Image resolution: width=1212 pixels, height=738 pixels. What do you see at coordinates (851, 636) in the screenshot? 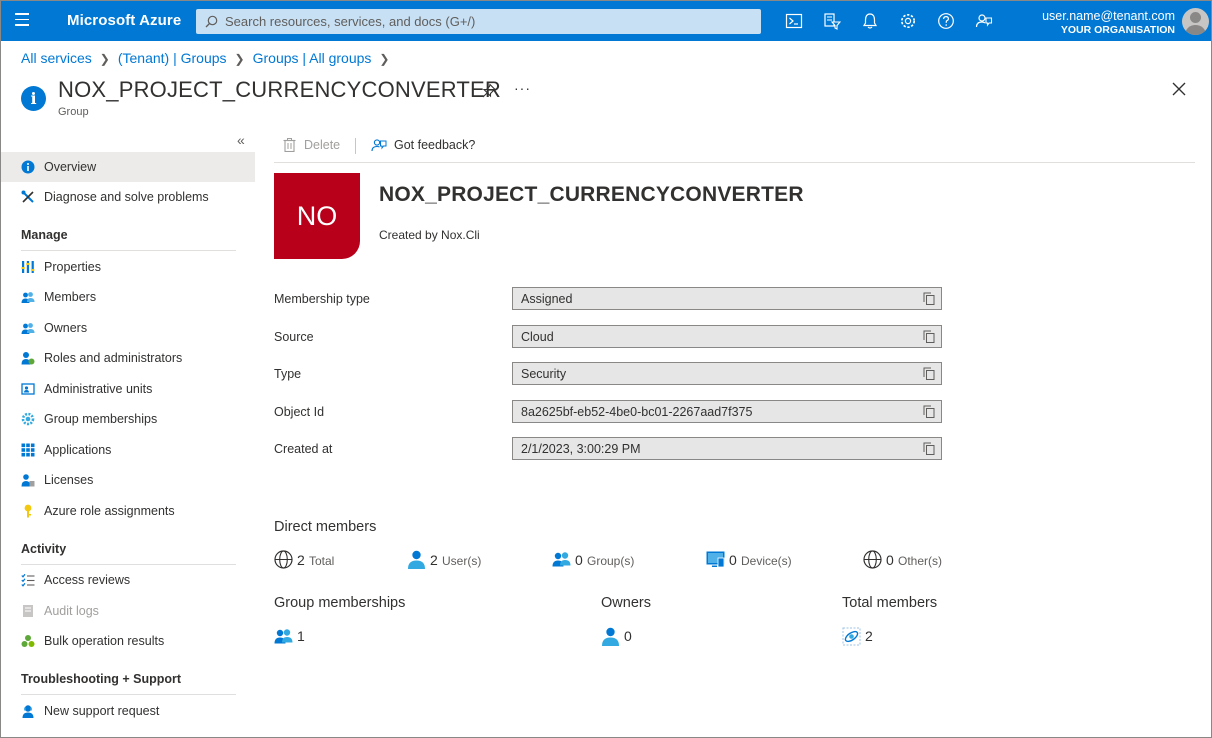
I see `total-members-icon` at bounding box center [851, 636].